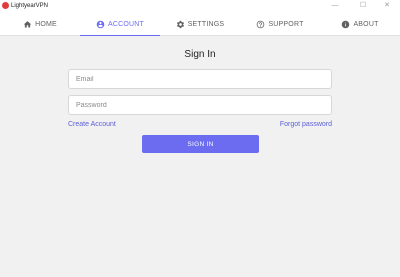  What do you see at coordinates (125, 24) in the screenshot?
I see `tab-account-label: ACCOUNT` at bounding box center [125, 24].